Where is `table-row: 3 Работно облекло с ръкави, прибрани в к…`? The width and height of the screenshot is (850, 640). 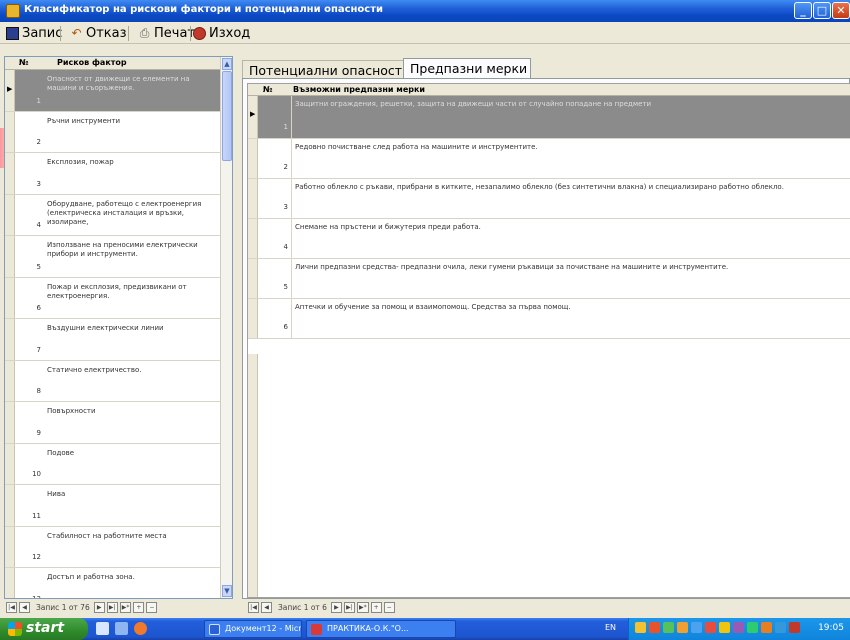
table-row: 3 Работно облекло с ръкави, прибрани в к… is located at coordinates (549, 199).